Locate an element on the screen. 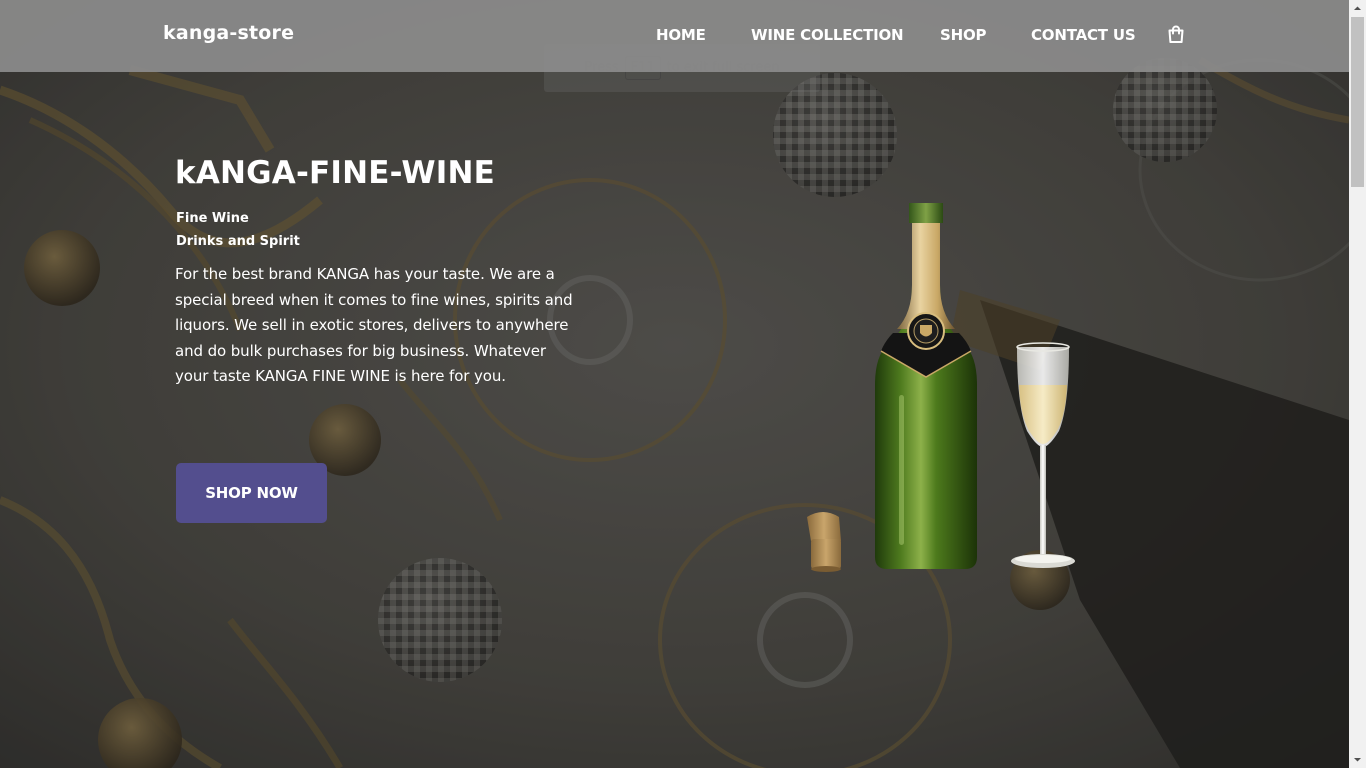 This screenshot has height=768, width=1366. nav-home-link: HOME is located at coordinates (681, 35).